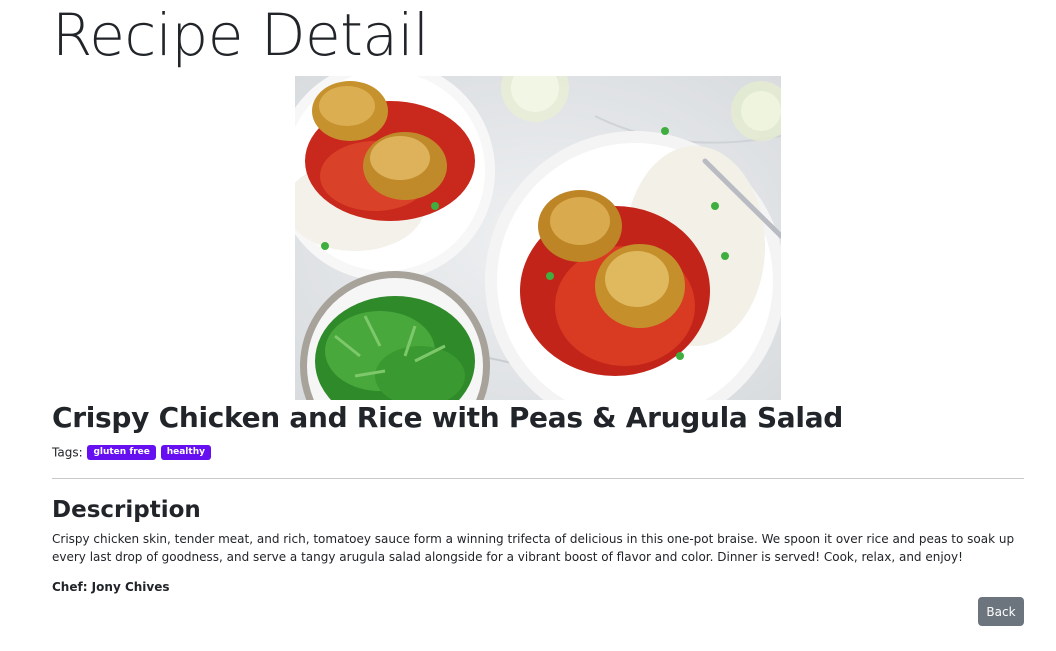 The image size is (1056, 651). What do you see at coordinates (185, 452) in the screenshot?
I see `tag-badge-healthy: healthy` at bounding box center [185, 452].